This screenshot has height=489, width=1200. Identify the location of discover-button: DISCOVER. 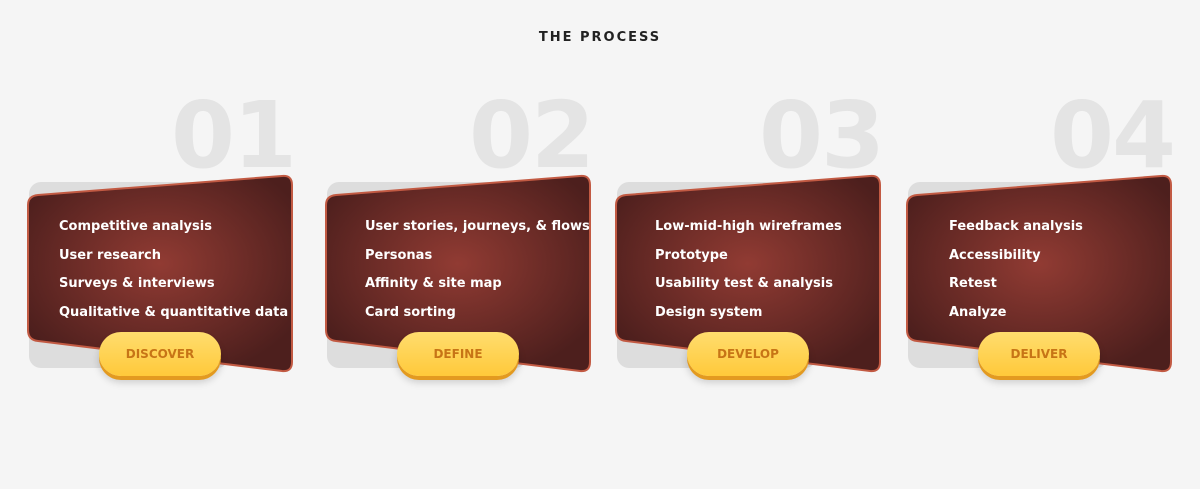
(160, 354).